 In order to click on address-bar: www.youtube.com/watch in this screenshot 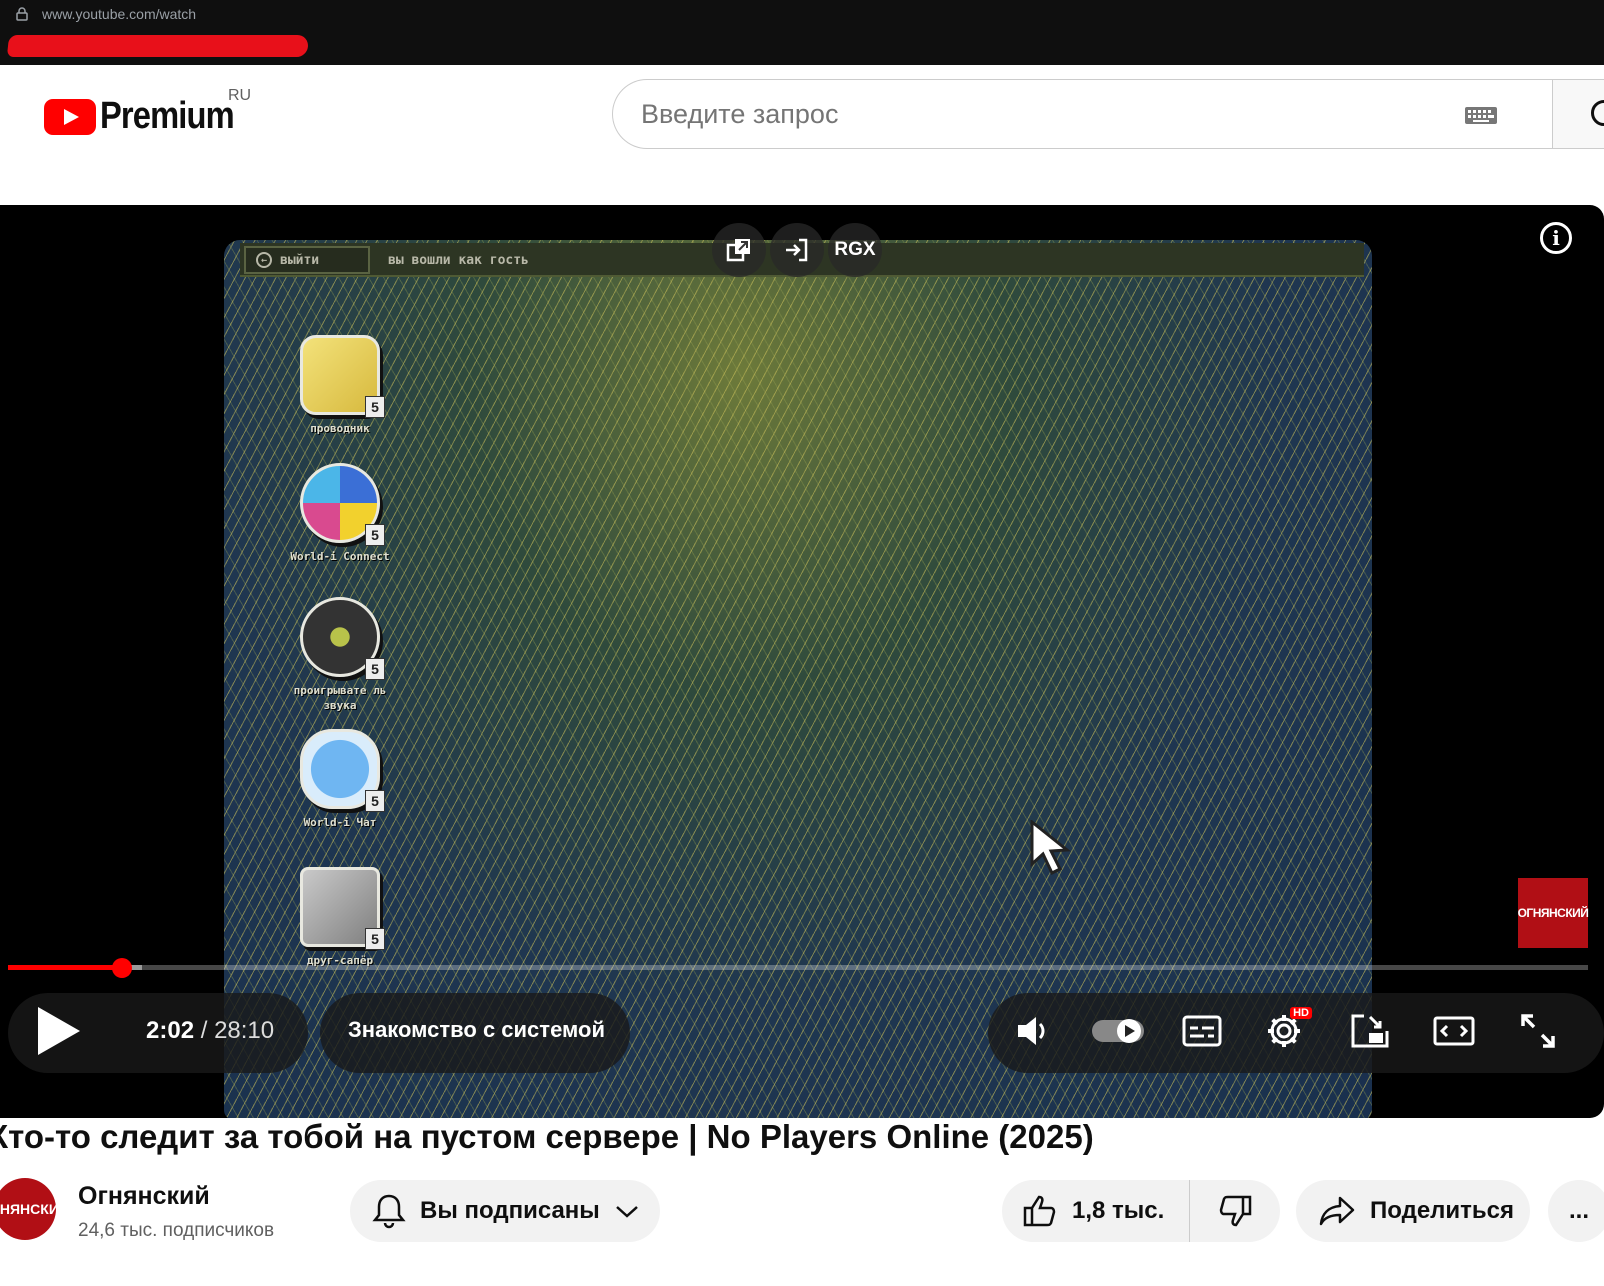, I will do `click(106, 14)`.